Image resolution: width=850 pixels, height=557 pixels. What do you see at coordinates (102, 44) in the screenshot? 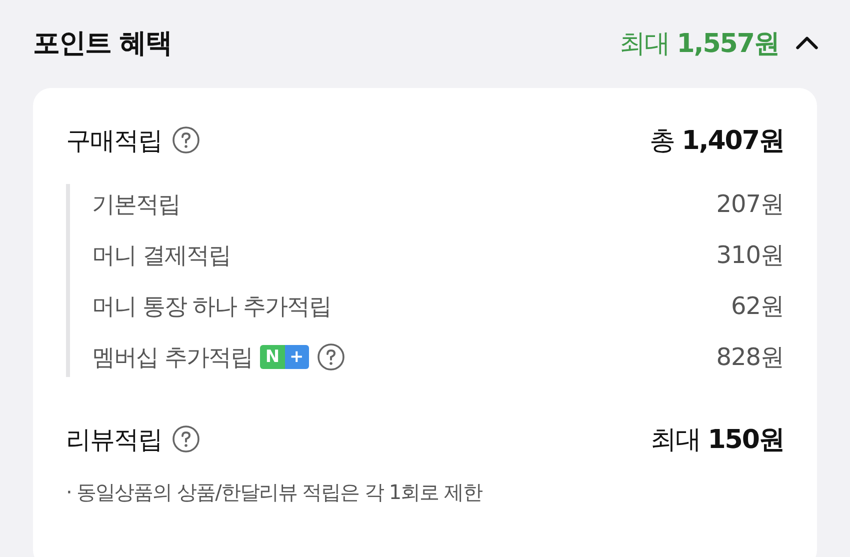
I see `section-title: 포인트 혜택` at bounding box center [102, 44].